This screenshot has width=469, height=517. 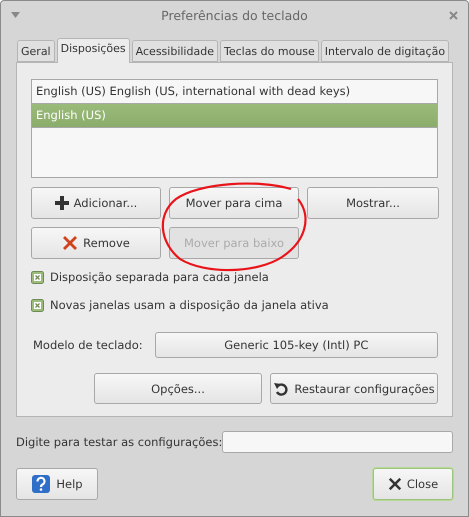 What do you see at coordinates (93, 50) in the screenshot?
I see `tab: Disposições` at bounding box center [93, 50].